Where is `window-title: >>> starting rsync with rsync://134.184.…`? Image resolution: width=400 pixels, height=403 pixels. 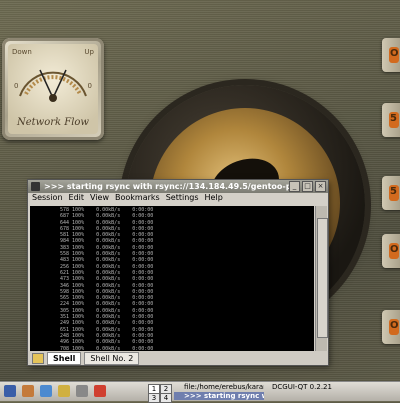
window-title: >>> starting rsync with rsync://134.184.… is located at coordinates (166, 186).